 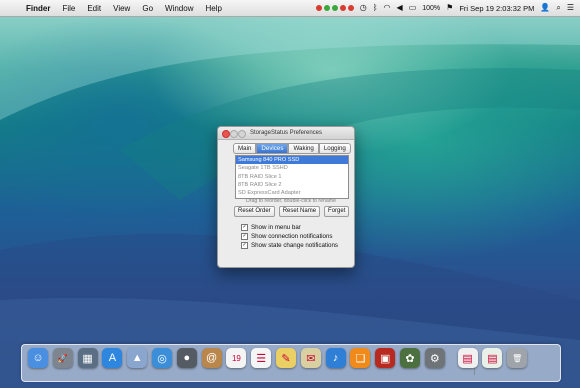 What do you see at coordinates (94, 8) in the screenshot?
I see `menu-edit: Edit` at bounding box center [94, 8].